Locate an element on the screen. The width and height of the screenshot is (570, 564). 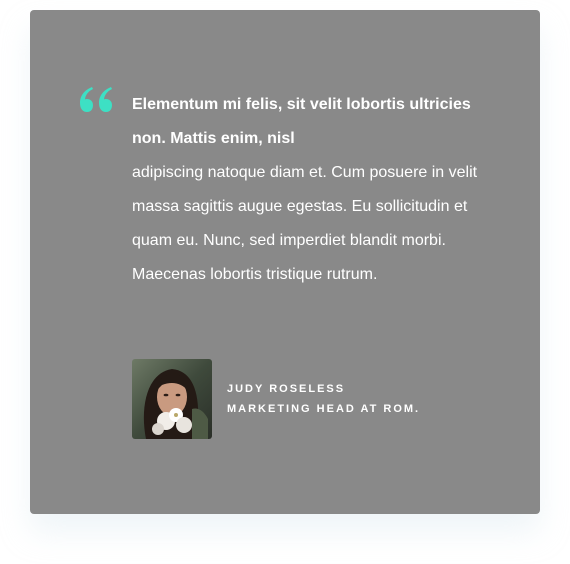
author-name: JUDY ROSELESS is located at coordinates (286, 389).